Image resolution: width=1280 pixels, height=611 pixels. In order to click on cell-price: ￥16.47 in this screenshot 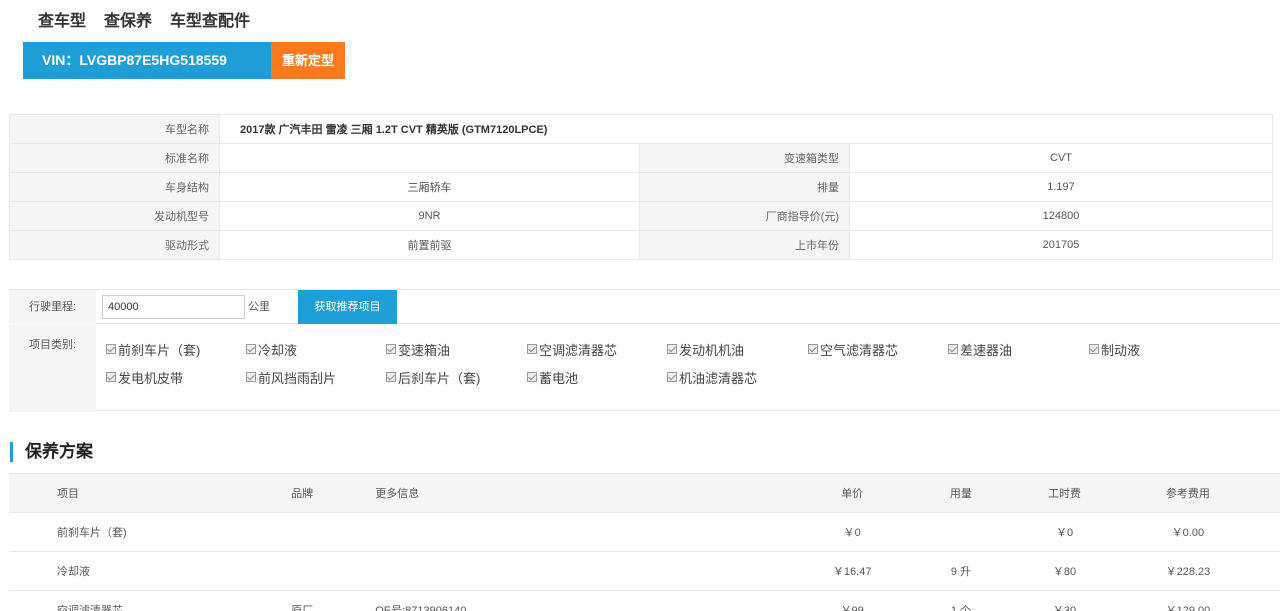, I will do `click(852, 571)`.